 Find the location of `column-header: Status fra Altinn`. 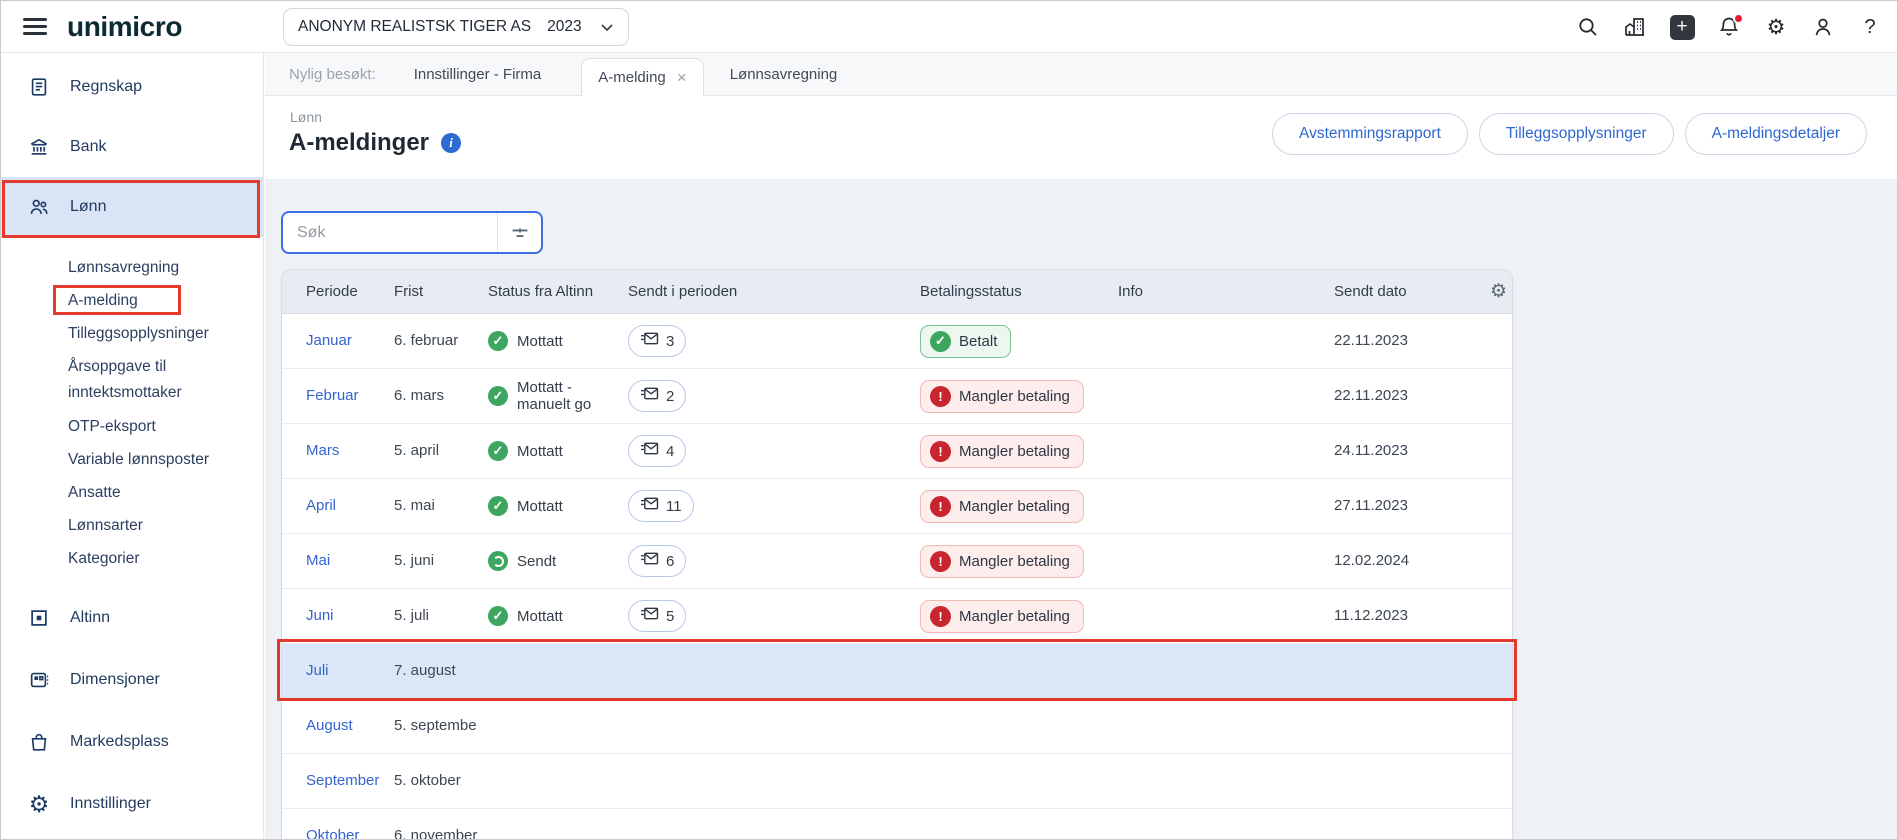

column-header: Status fra Altinn is located at coordinates (558, 291).